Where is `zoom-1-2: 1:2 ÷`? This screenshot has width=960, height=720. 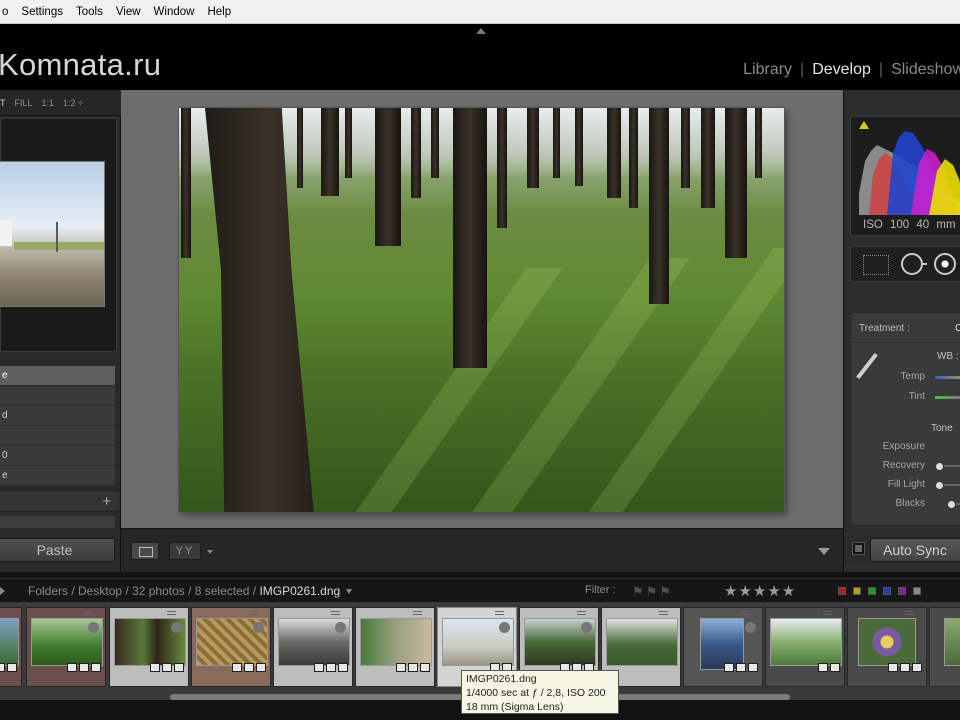
zoom-1-2: 1:2 ÷ is located at coordinates (73, 103).